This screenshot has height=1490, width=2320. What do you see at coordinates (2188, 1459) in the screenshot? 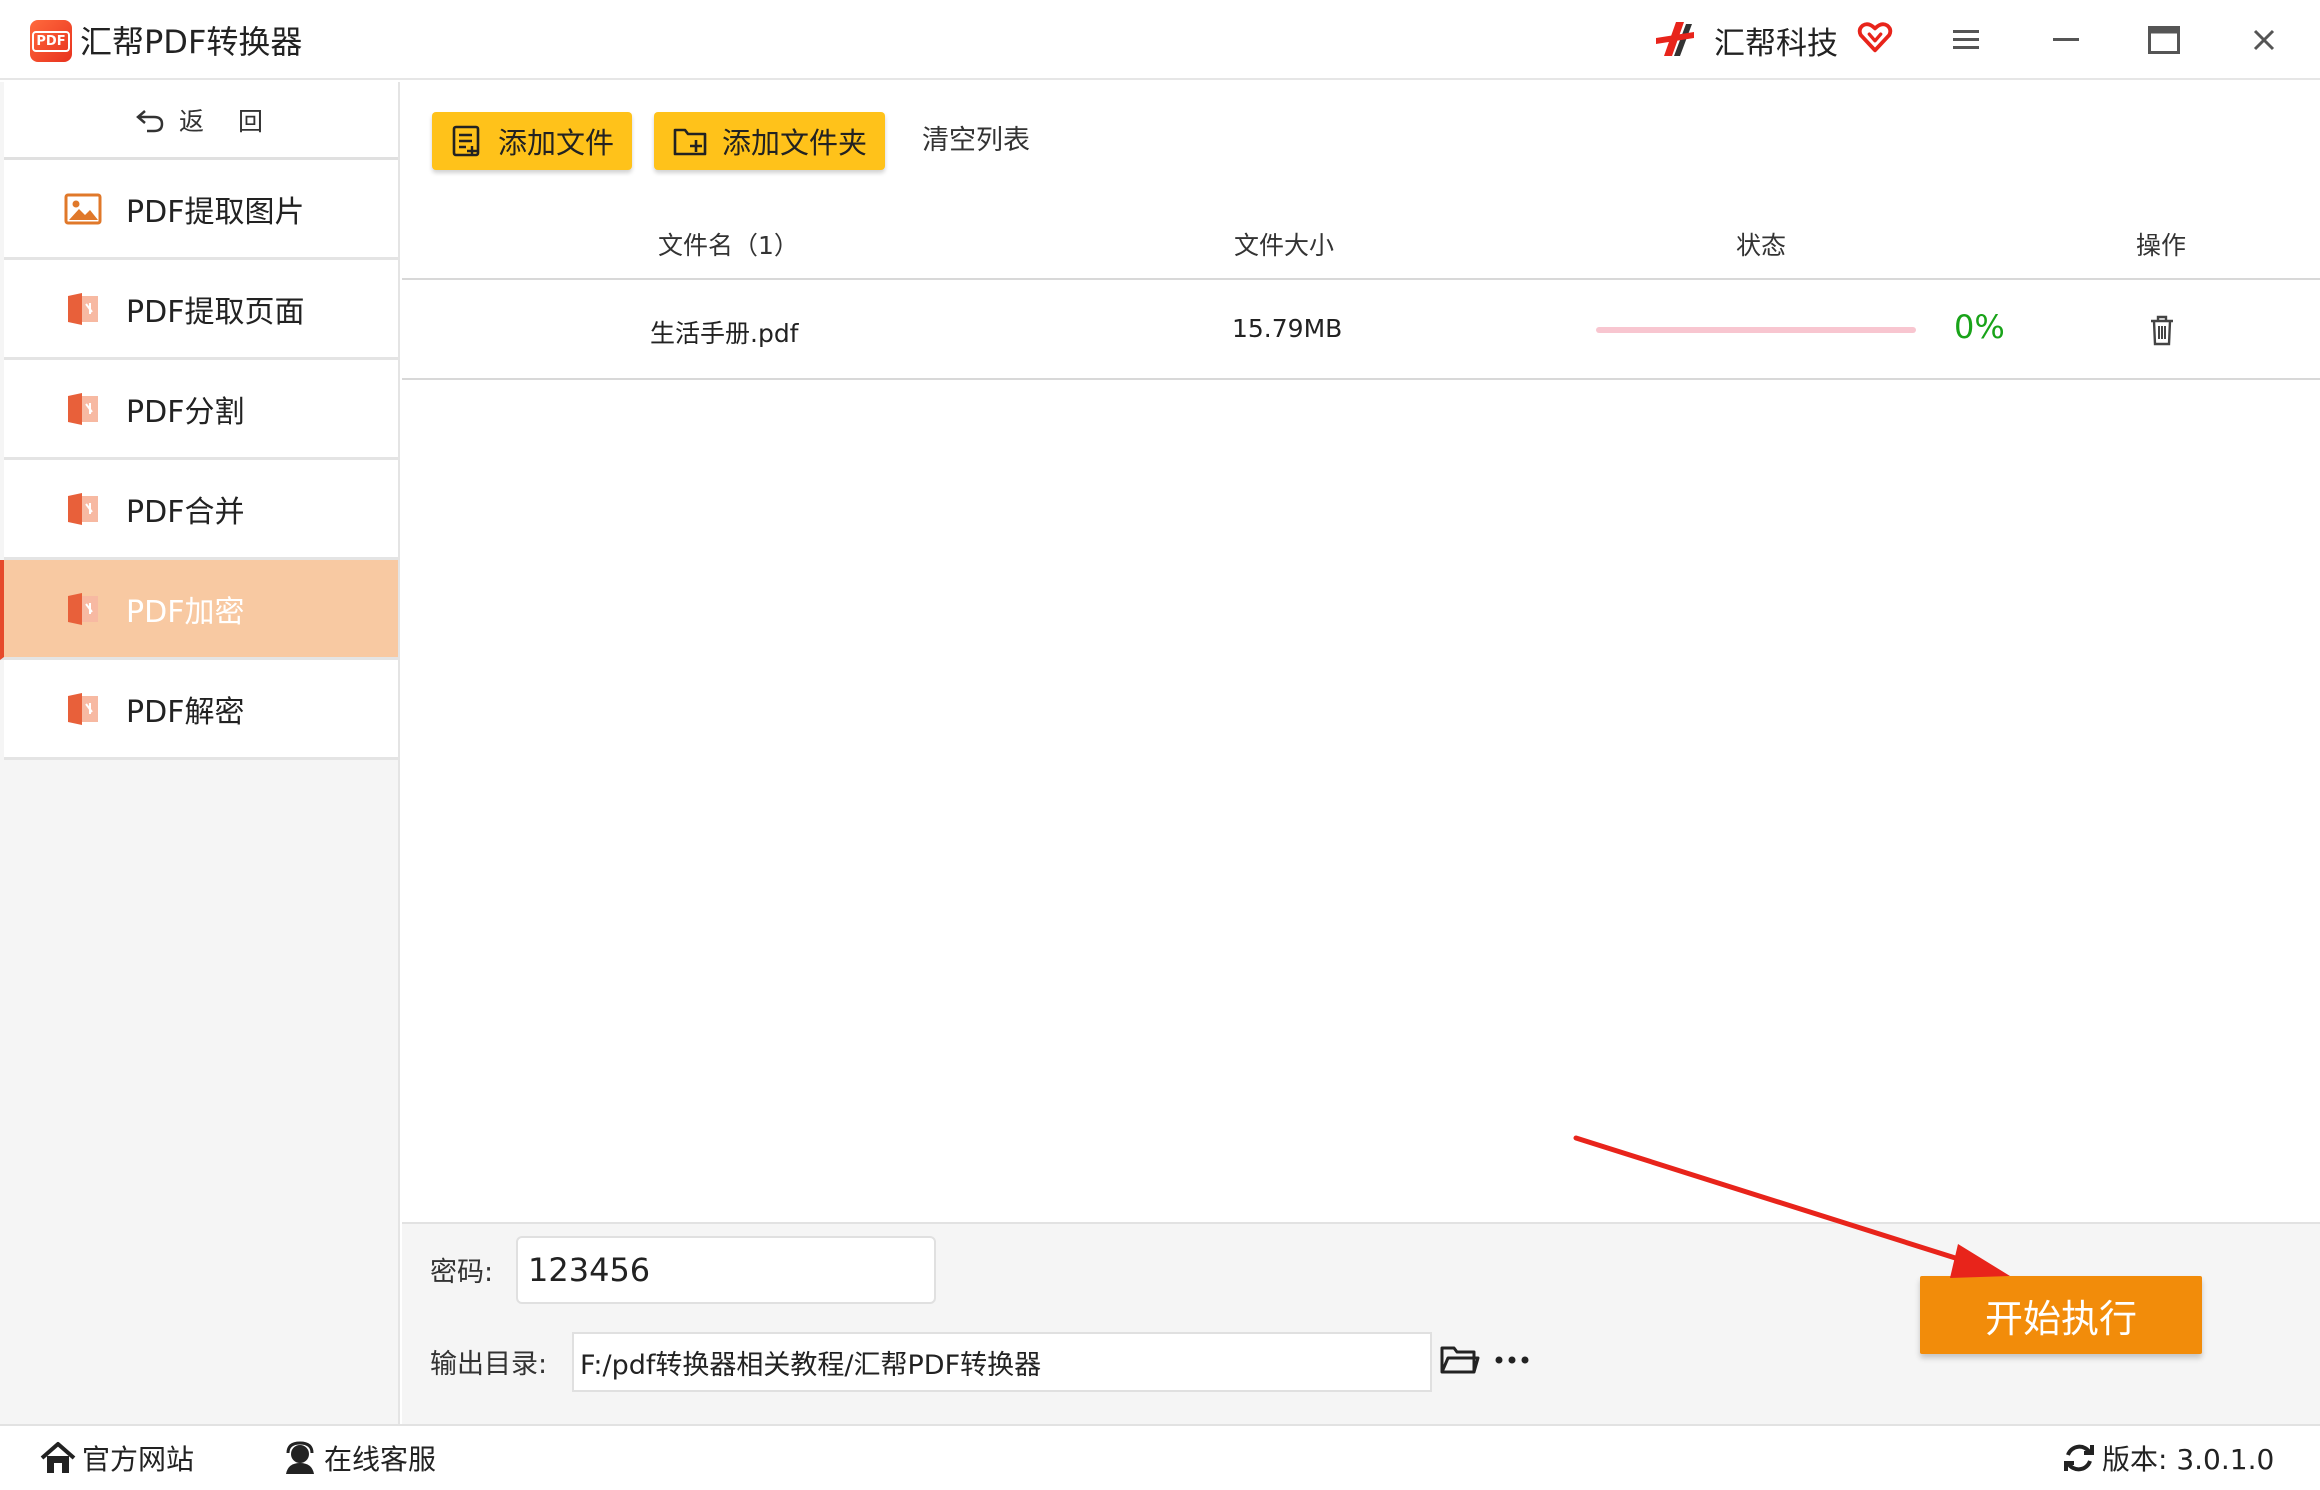
I see `version-label: 版本: 3.0.1.0` at bounding box center [2188, 1459].